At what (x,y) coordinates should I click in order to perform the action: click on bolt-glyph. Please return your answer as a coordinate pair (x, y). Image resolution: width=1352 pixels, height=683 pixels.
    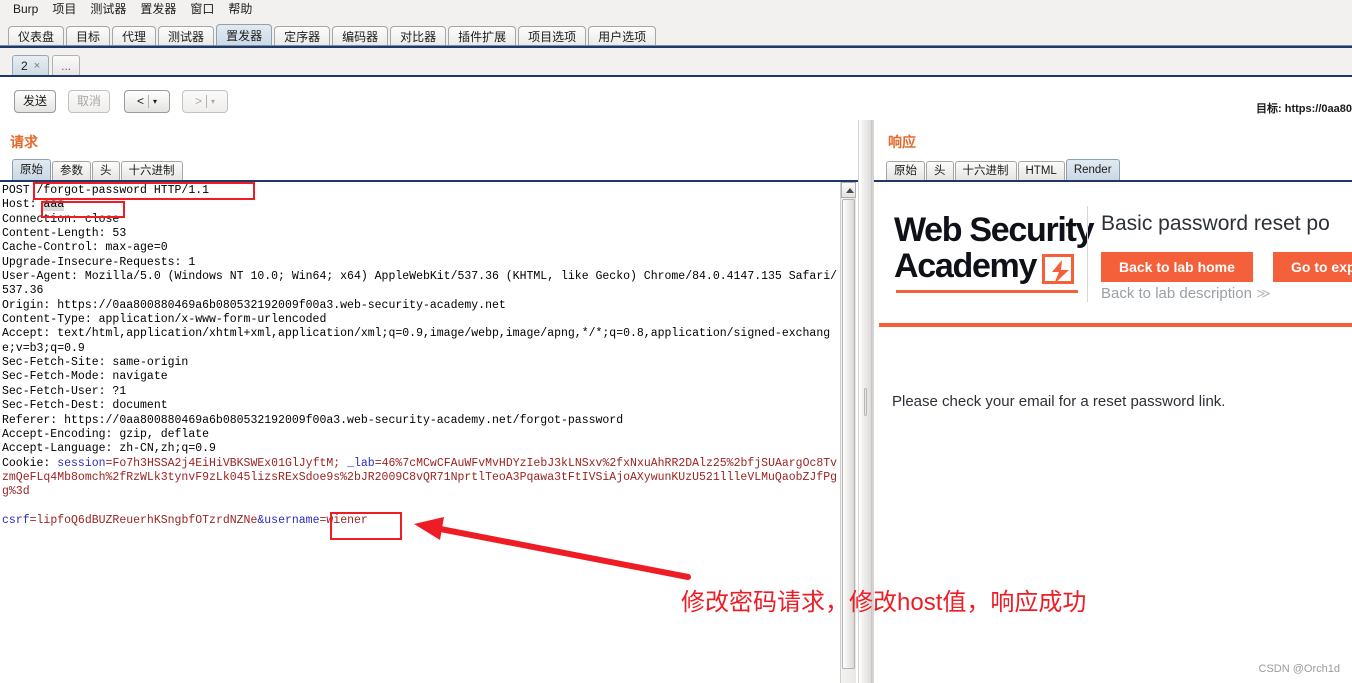
    Looking at the image, I should click on (1060, 272).